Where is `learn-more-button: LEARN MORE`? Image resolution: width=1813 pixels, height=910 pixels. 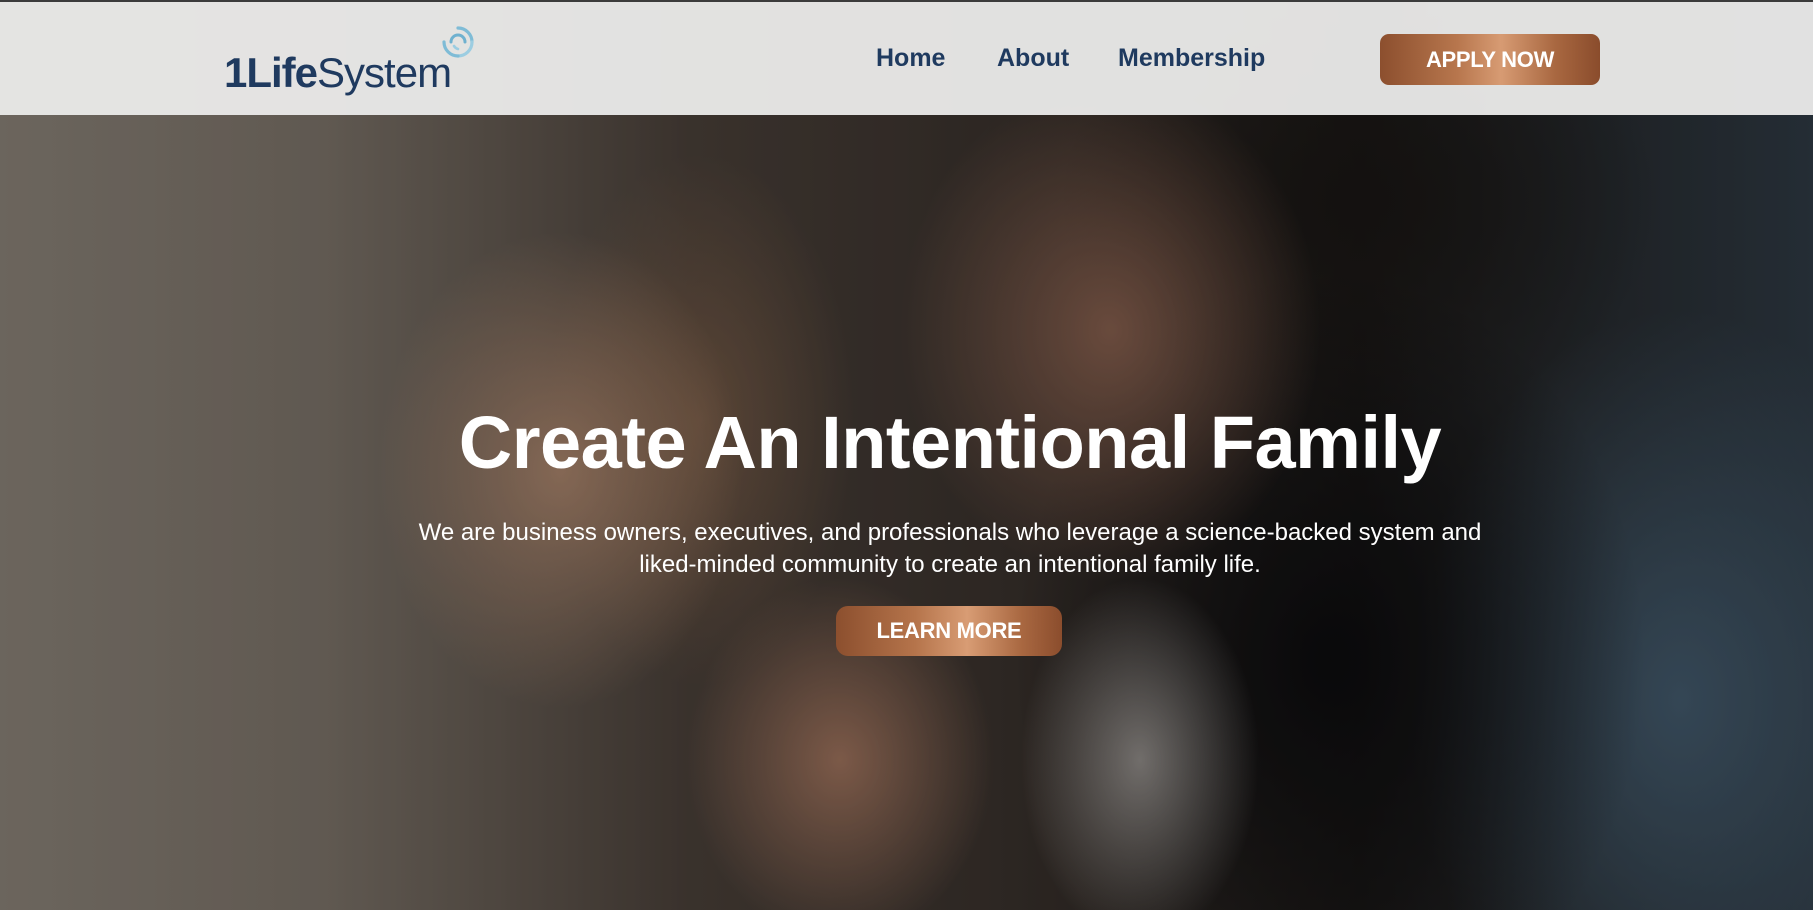
learn-more-button: LEARN MORE is located at coordinates (949, 631).